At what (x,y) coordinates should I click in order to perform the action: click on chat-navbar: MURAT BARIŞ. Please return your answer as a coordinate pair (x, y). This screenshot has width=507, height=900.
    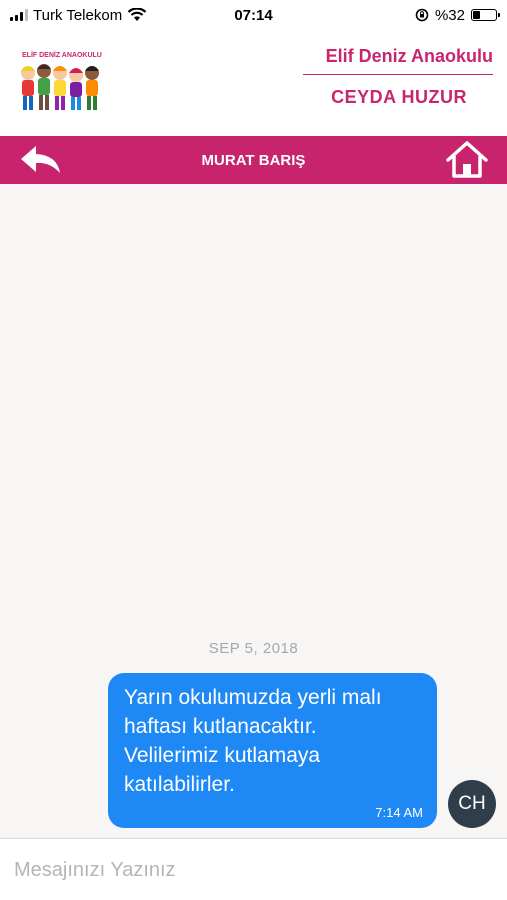
    Looking at the image, I should click on (253, 160).